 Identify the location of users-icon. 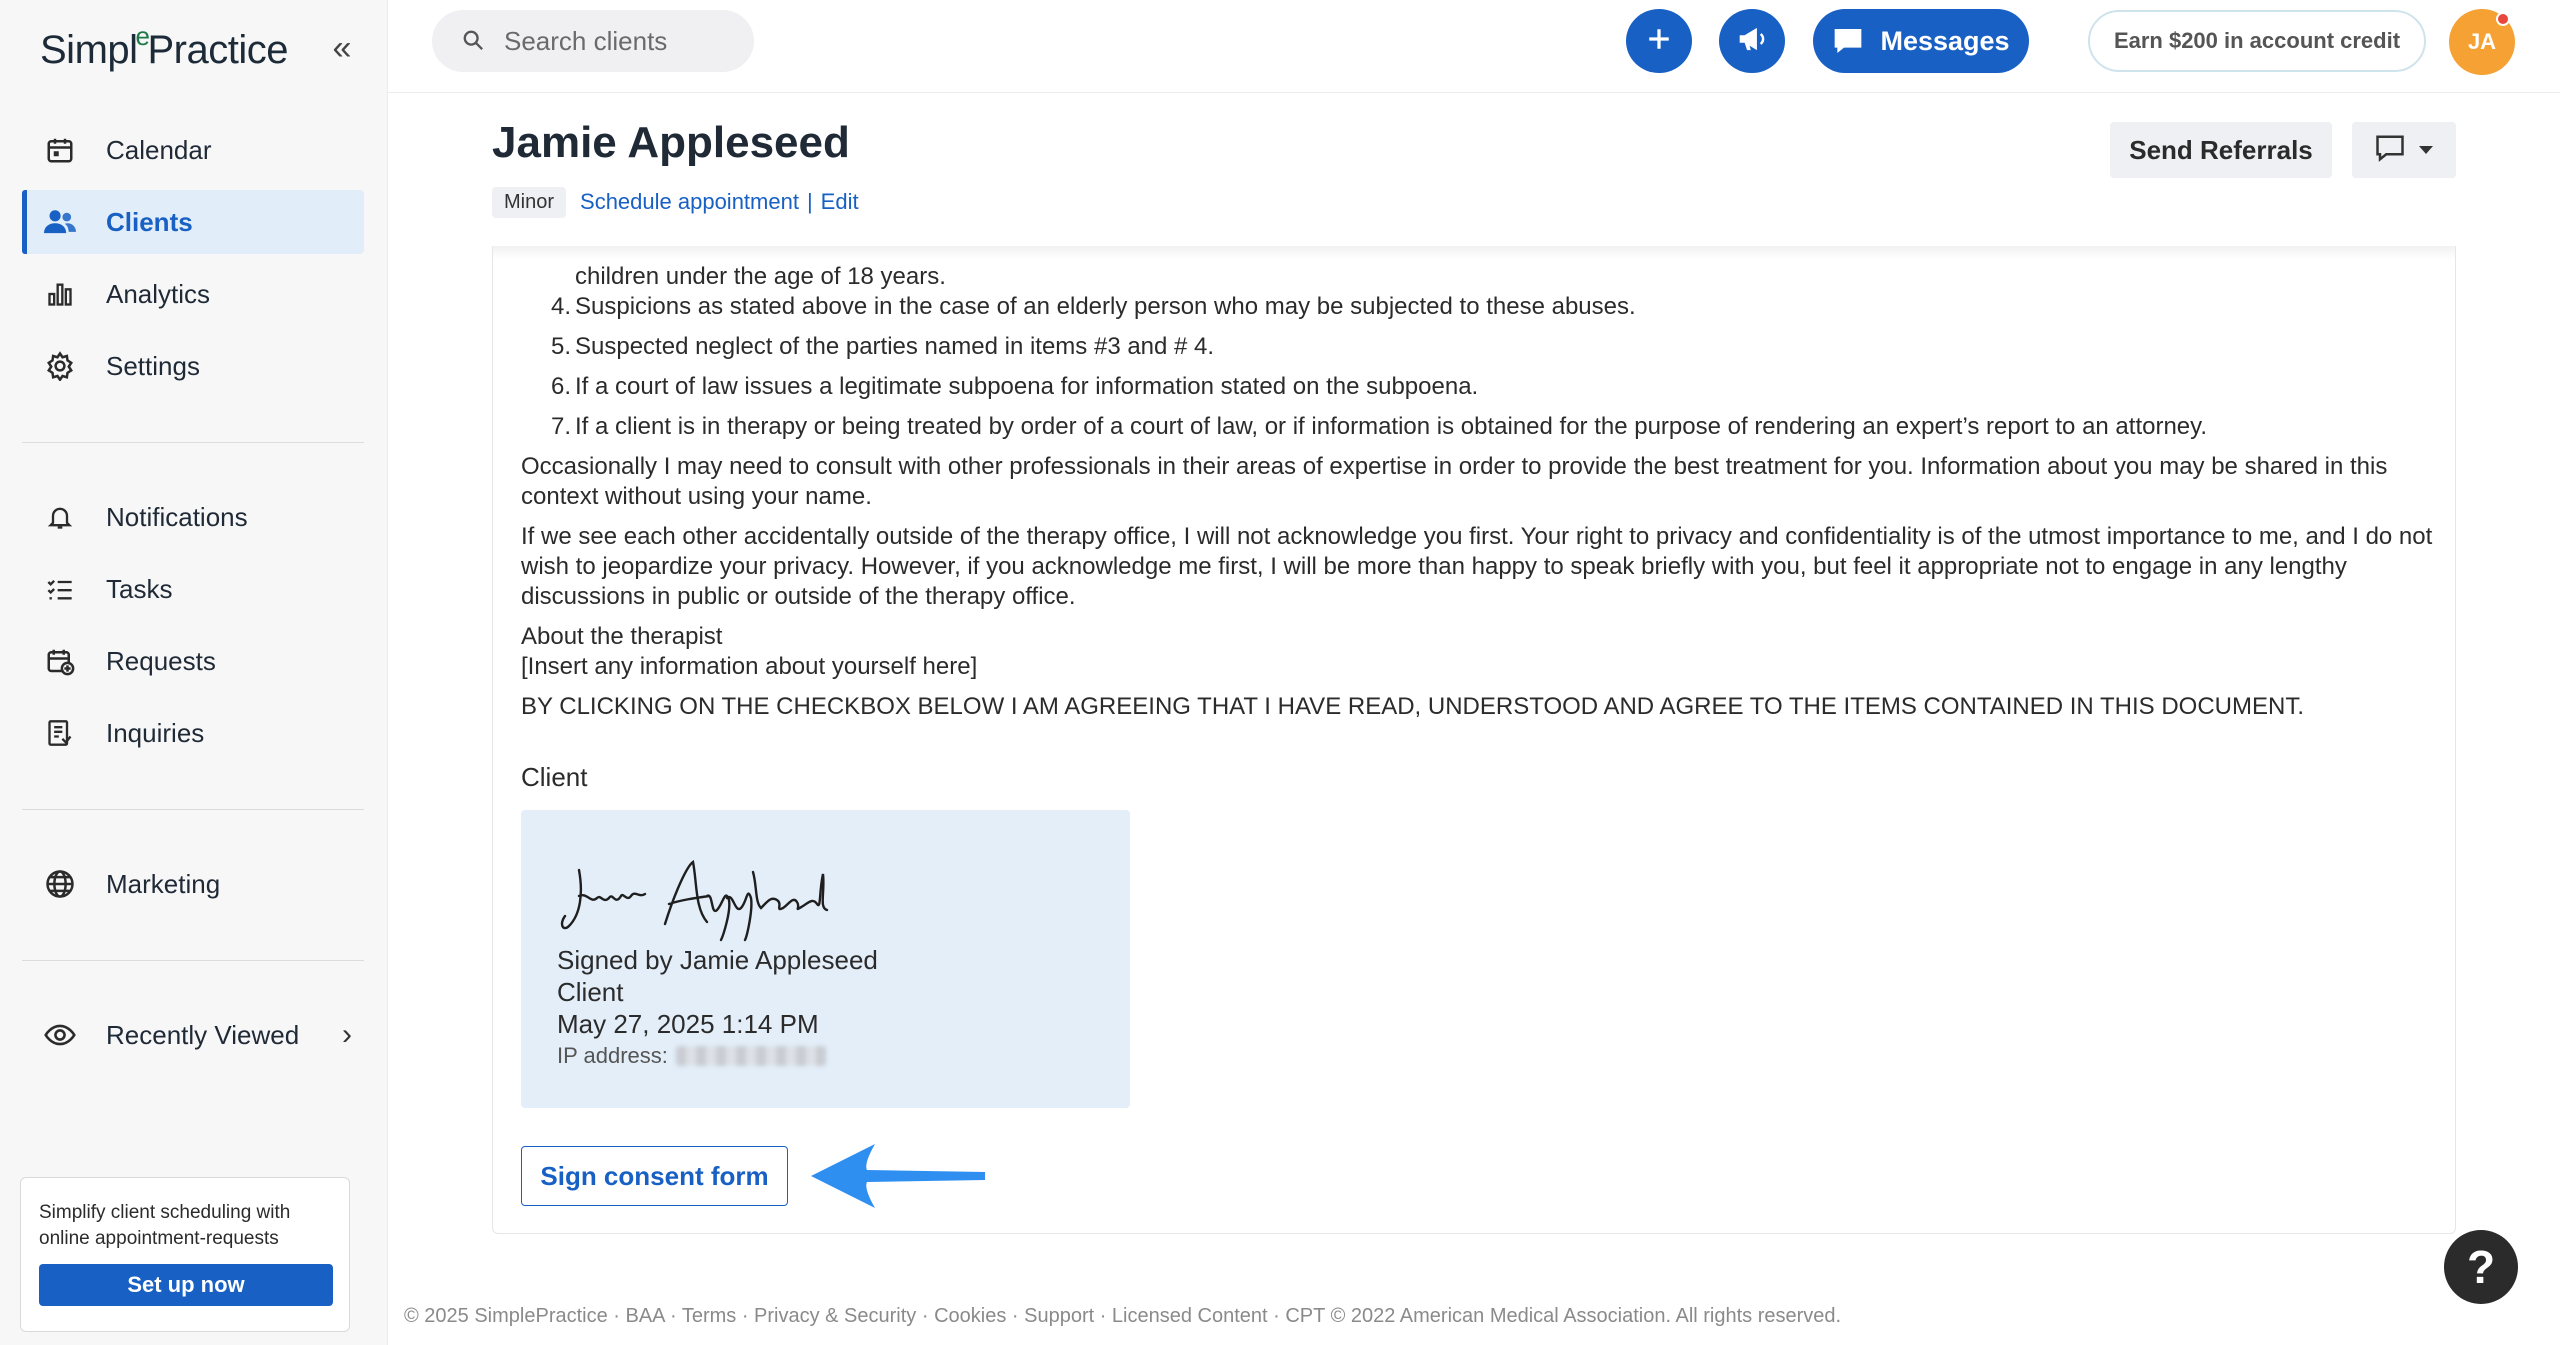
(60, 222).